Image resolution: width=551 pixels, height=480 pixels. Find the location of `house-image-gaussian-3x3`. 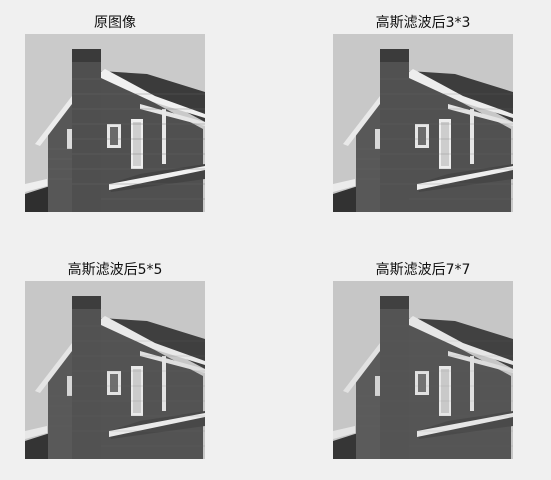

house-image-gaussian-3x3 is located at coordinates (423, 123).